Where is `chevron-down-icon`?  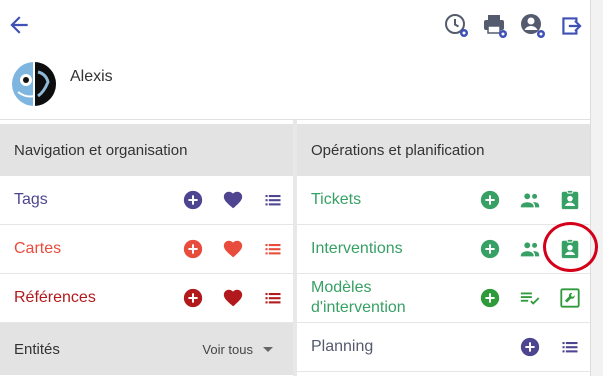 chevron-down-icon is located at coordinates (268, 349).